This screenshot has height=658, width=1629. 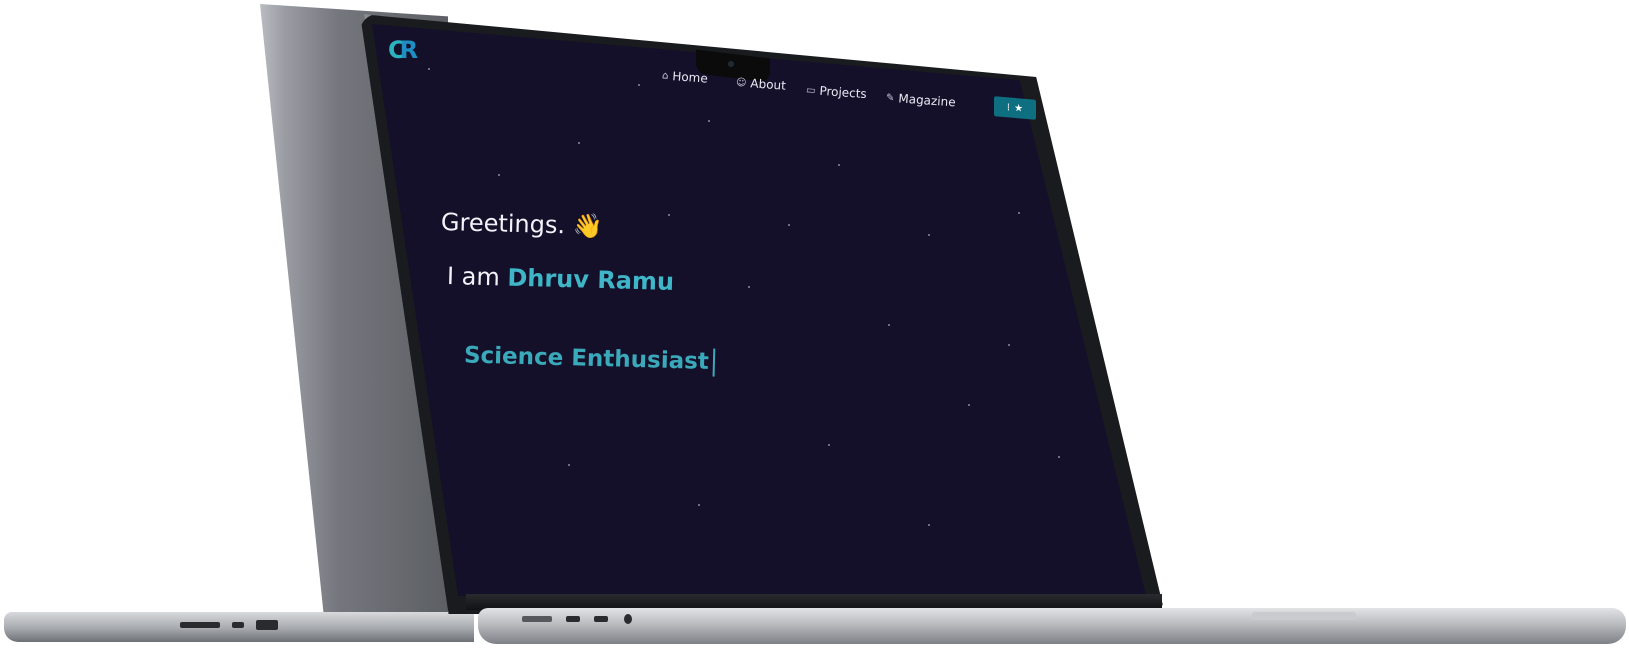 What do you see at coordinates (503, 224) in the screenshot?
I see `greeting-text: Greetings.` at bounding box center [503, 224].